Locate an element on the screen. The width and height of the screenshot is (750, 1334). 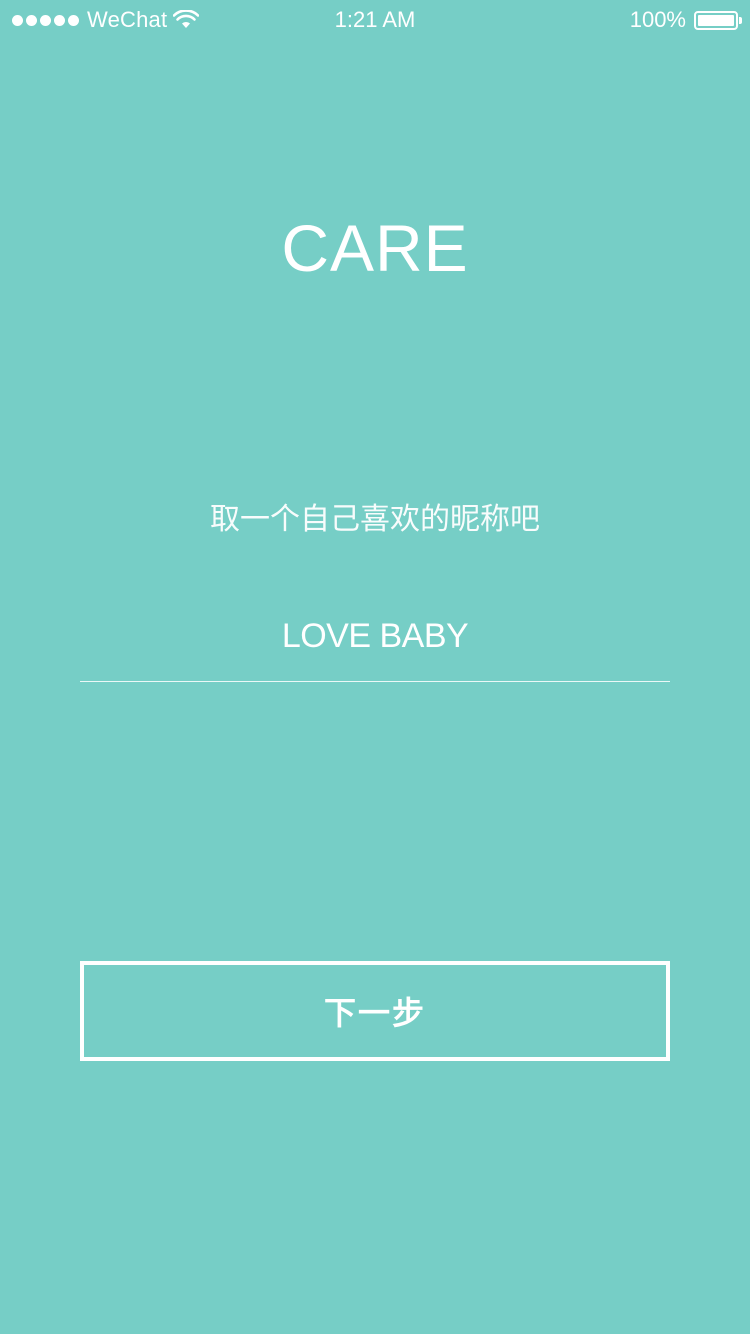
next-button: 下一步 is located at coordinates (375, 1011).